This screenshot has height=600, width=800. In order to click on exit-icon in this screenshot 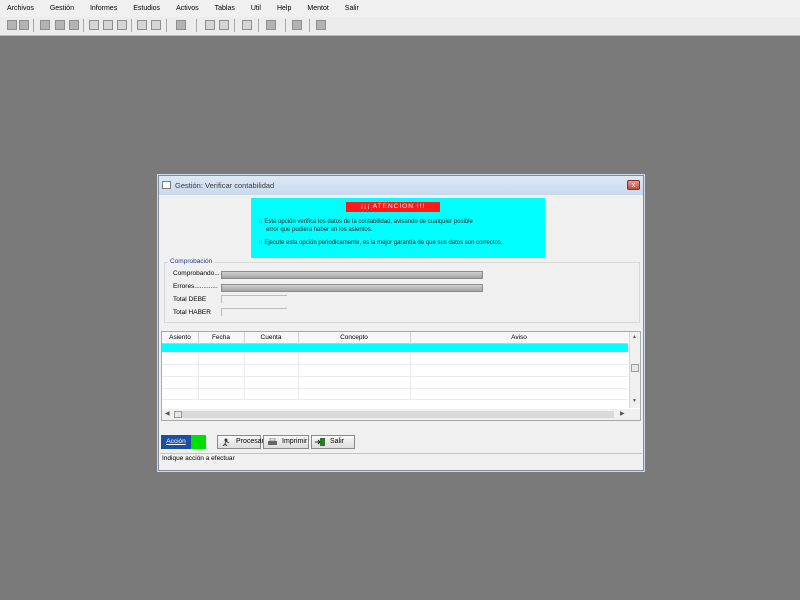, I will do `click(320, 442)`.